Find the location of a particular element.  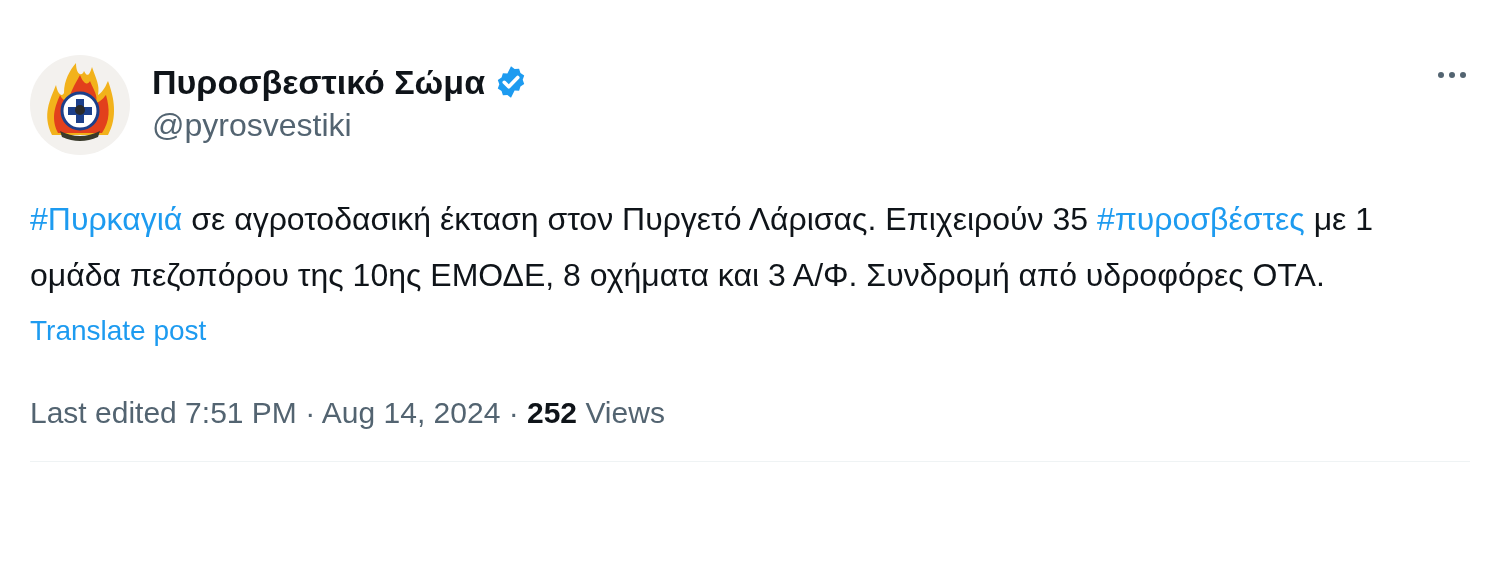

post-text: #Πυρκαγιά σε αγροτοδασική έκταση στον Πυργετό Λάρισας. Επιχειρούν 35 #πυροσβέστες με 1 ομάδα πεζοπόρου της 10ης ΕΜΟΔΕ, 8 οχήματα και 3 Α/Φ. Συνδρομή από υδροφόρες ΟΤΑ. is located at coordinates (702, 247).